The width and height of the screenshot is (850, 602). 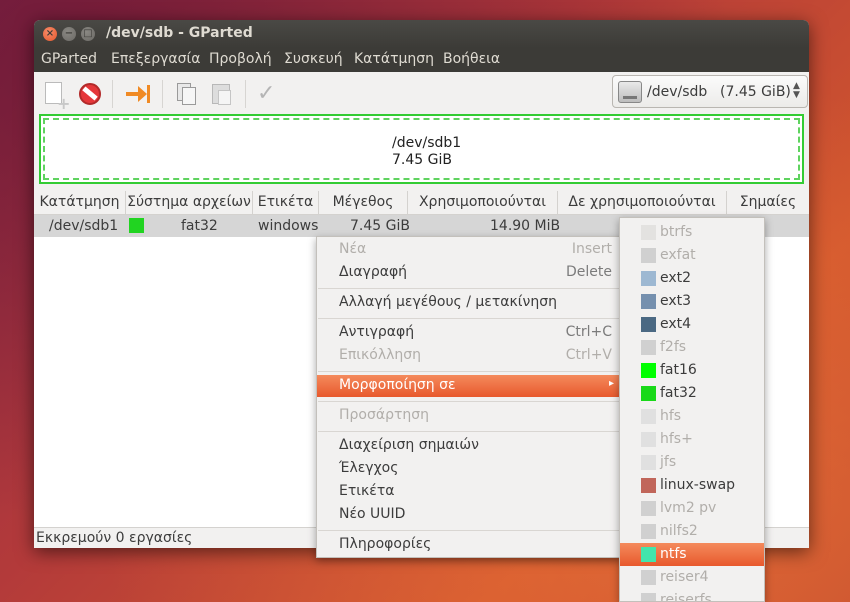 I want to click on format-option-label: hfs+, so click(x=676, y=439).